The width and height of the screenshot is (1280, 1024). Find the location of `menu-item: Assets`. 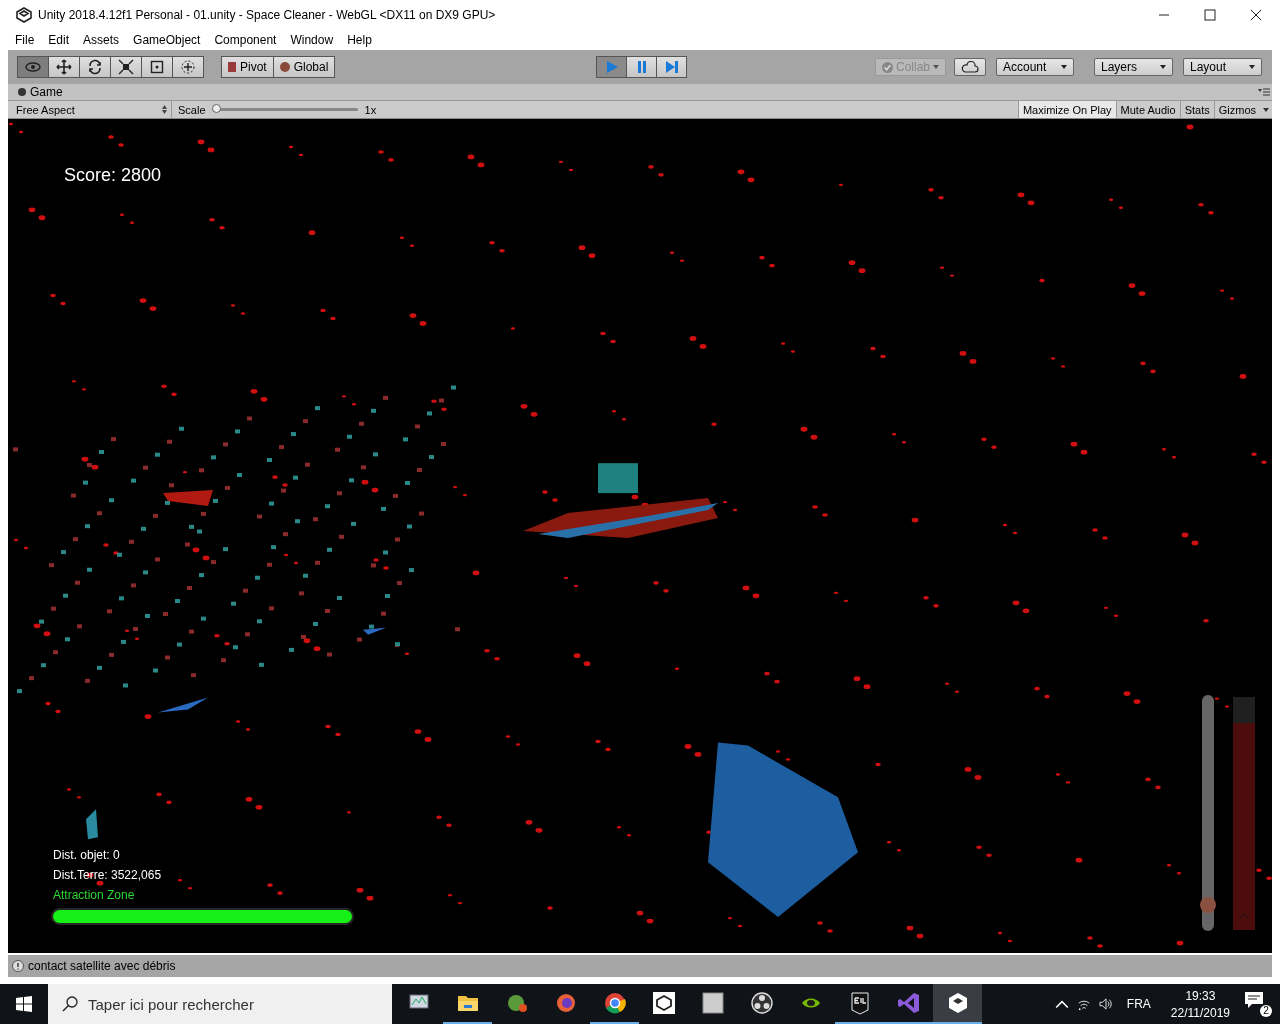

menu-item: Assets is located at coordinates (101, 40).